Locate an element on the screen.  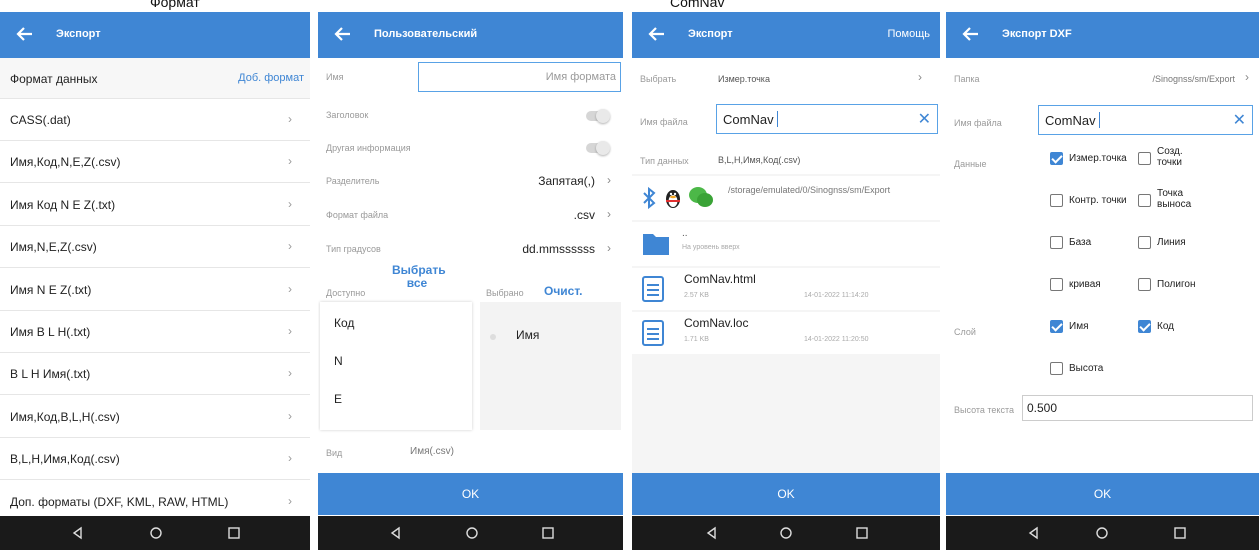
view-value: Имя(.csv) is located at coordinates (432, 451).